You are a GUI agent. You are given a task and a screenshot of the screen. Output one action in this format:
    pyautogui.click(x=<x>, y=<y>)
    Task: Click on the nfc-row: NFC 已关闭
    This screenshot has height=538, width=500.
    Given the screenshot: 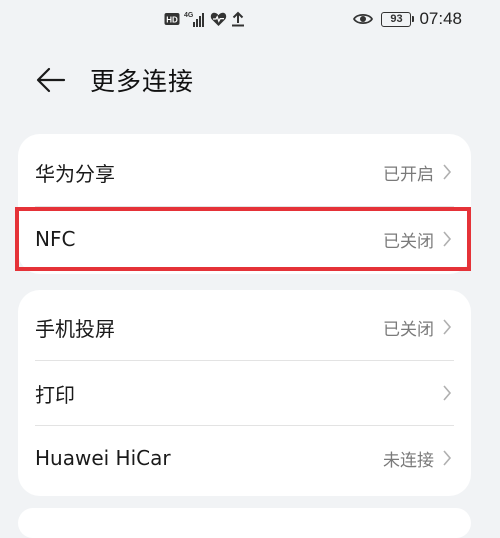 What is the action you would take?
    pyautogui.click(x=244, y=239)
    